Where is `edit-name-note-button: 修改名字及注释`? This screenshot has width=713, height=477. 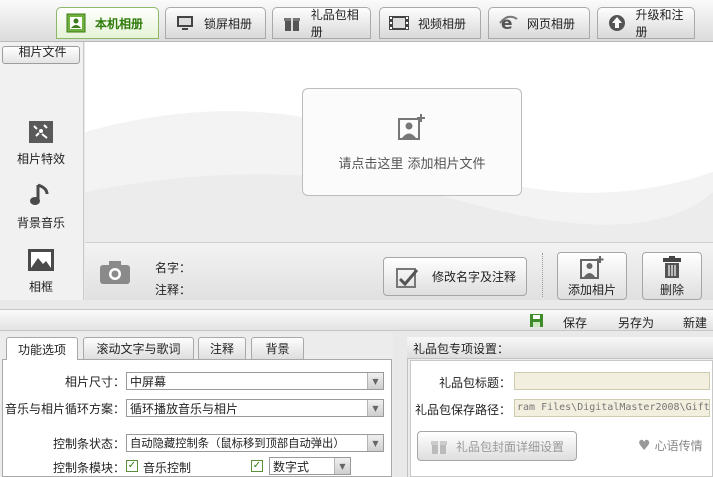
edit-name-note-button: 修改名字及注释 is located at coordinates (455, 276).